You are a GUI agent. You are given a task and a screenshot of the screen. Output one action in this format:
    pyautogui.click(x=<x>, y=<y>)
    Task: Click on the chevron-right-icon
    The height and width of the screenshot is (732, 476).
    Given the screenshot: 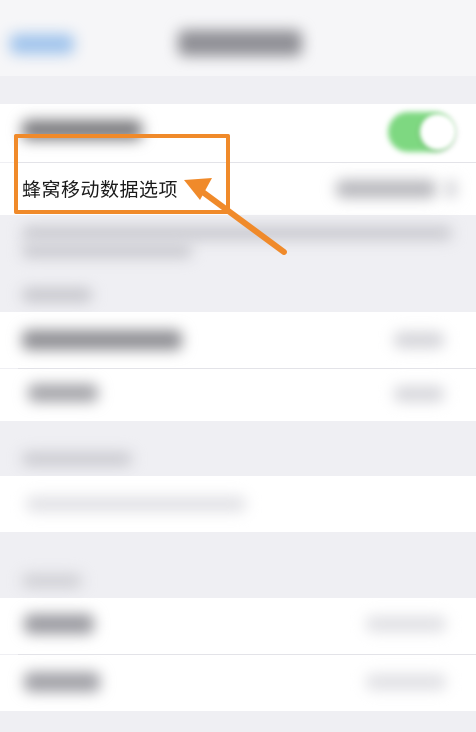 What is the action you would take?
    pyautogui.click(x=451, y=189)
    